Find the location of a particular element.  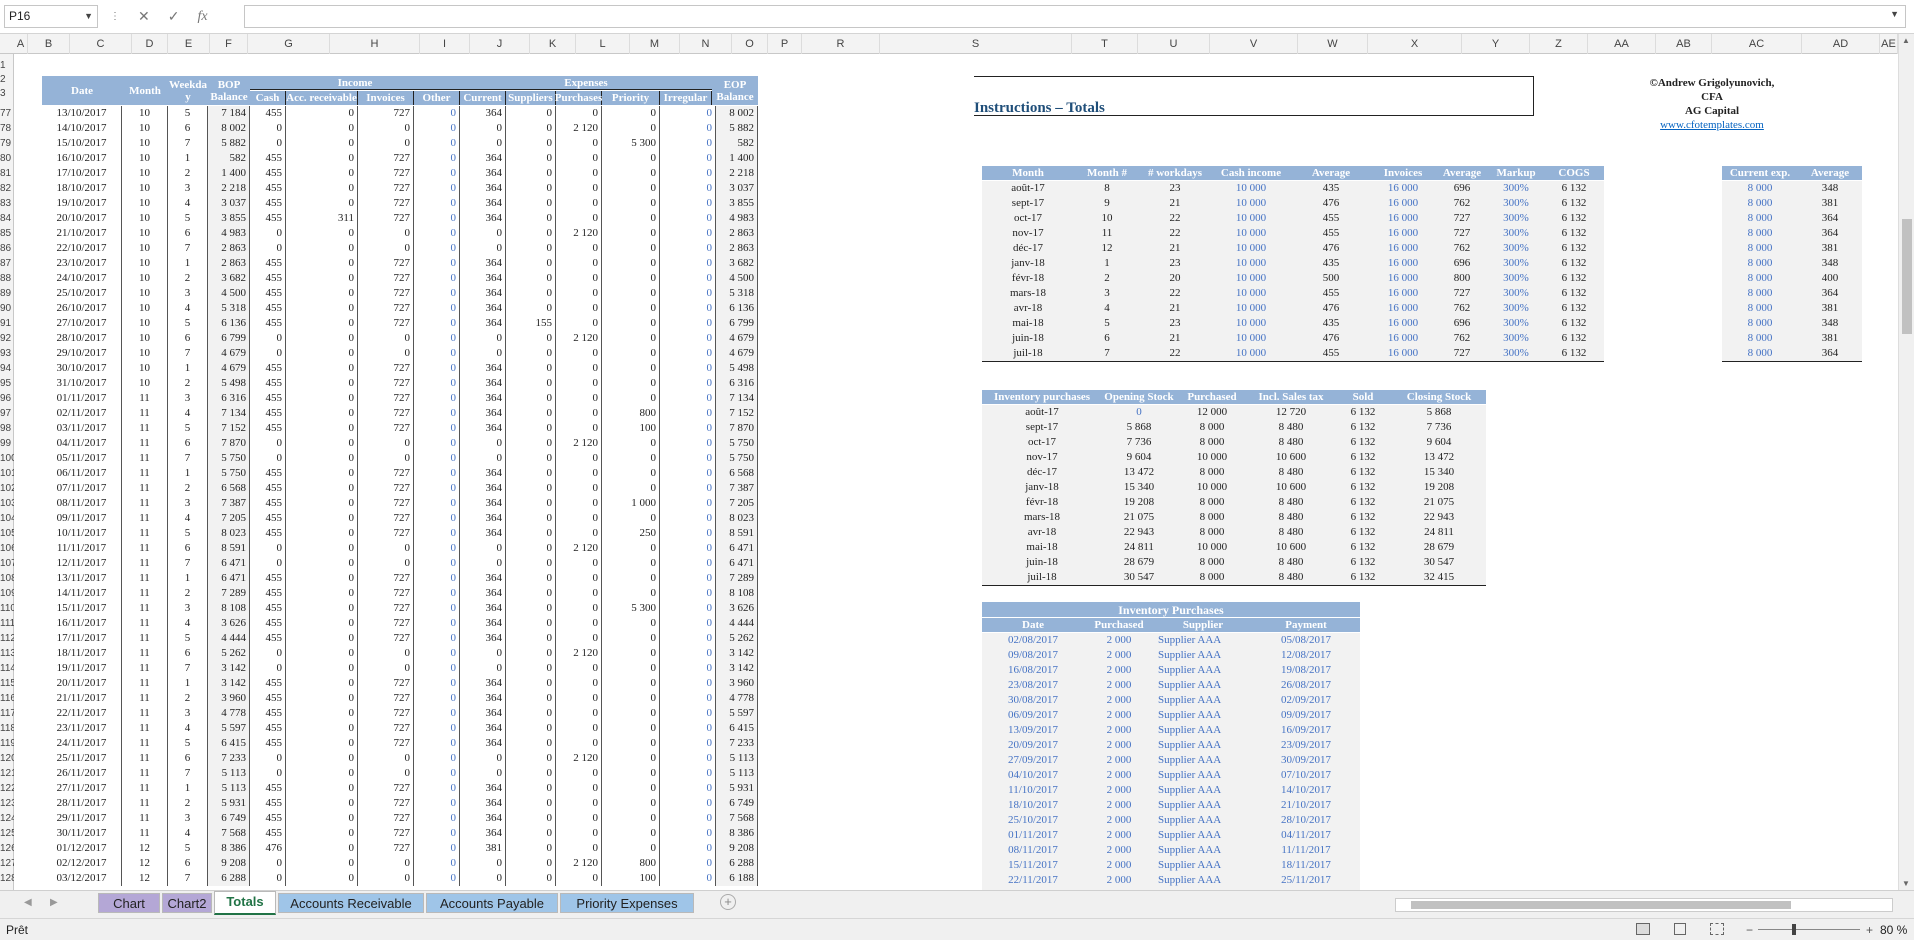

month-cell: août-17 is located at coordinates (1042, 412).